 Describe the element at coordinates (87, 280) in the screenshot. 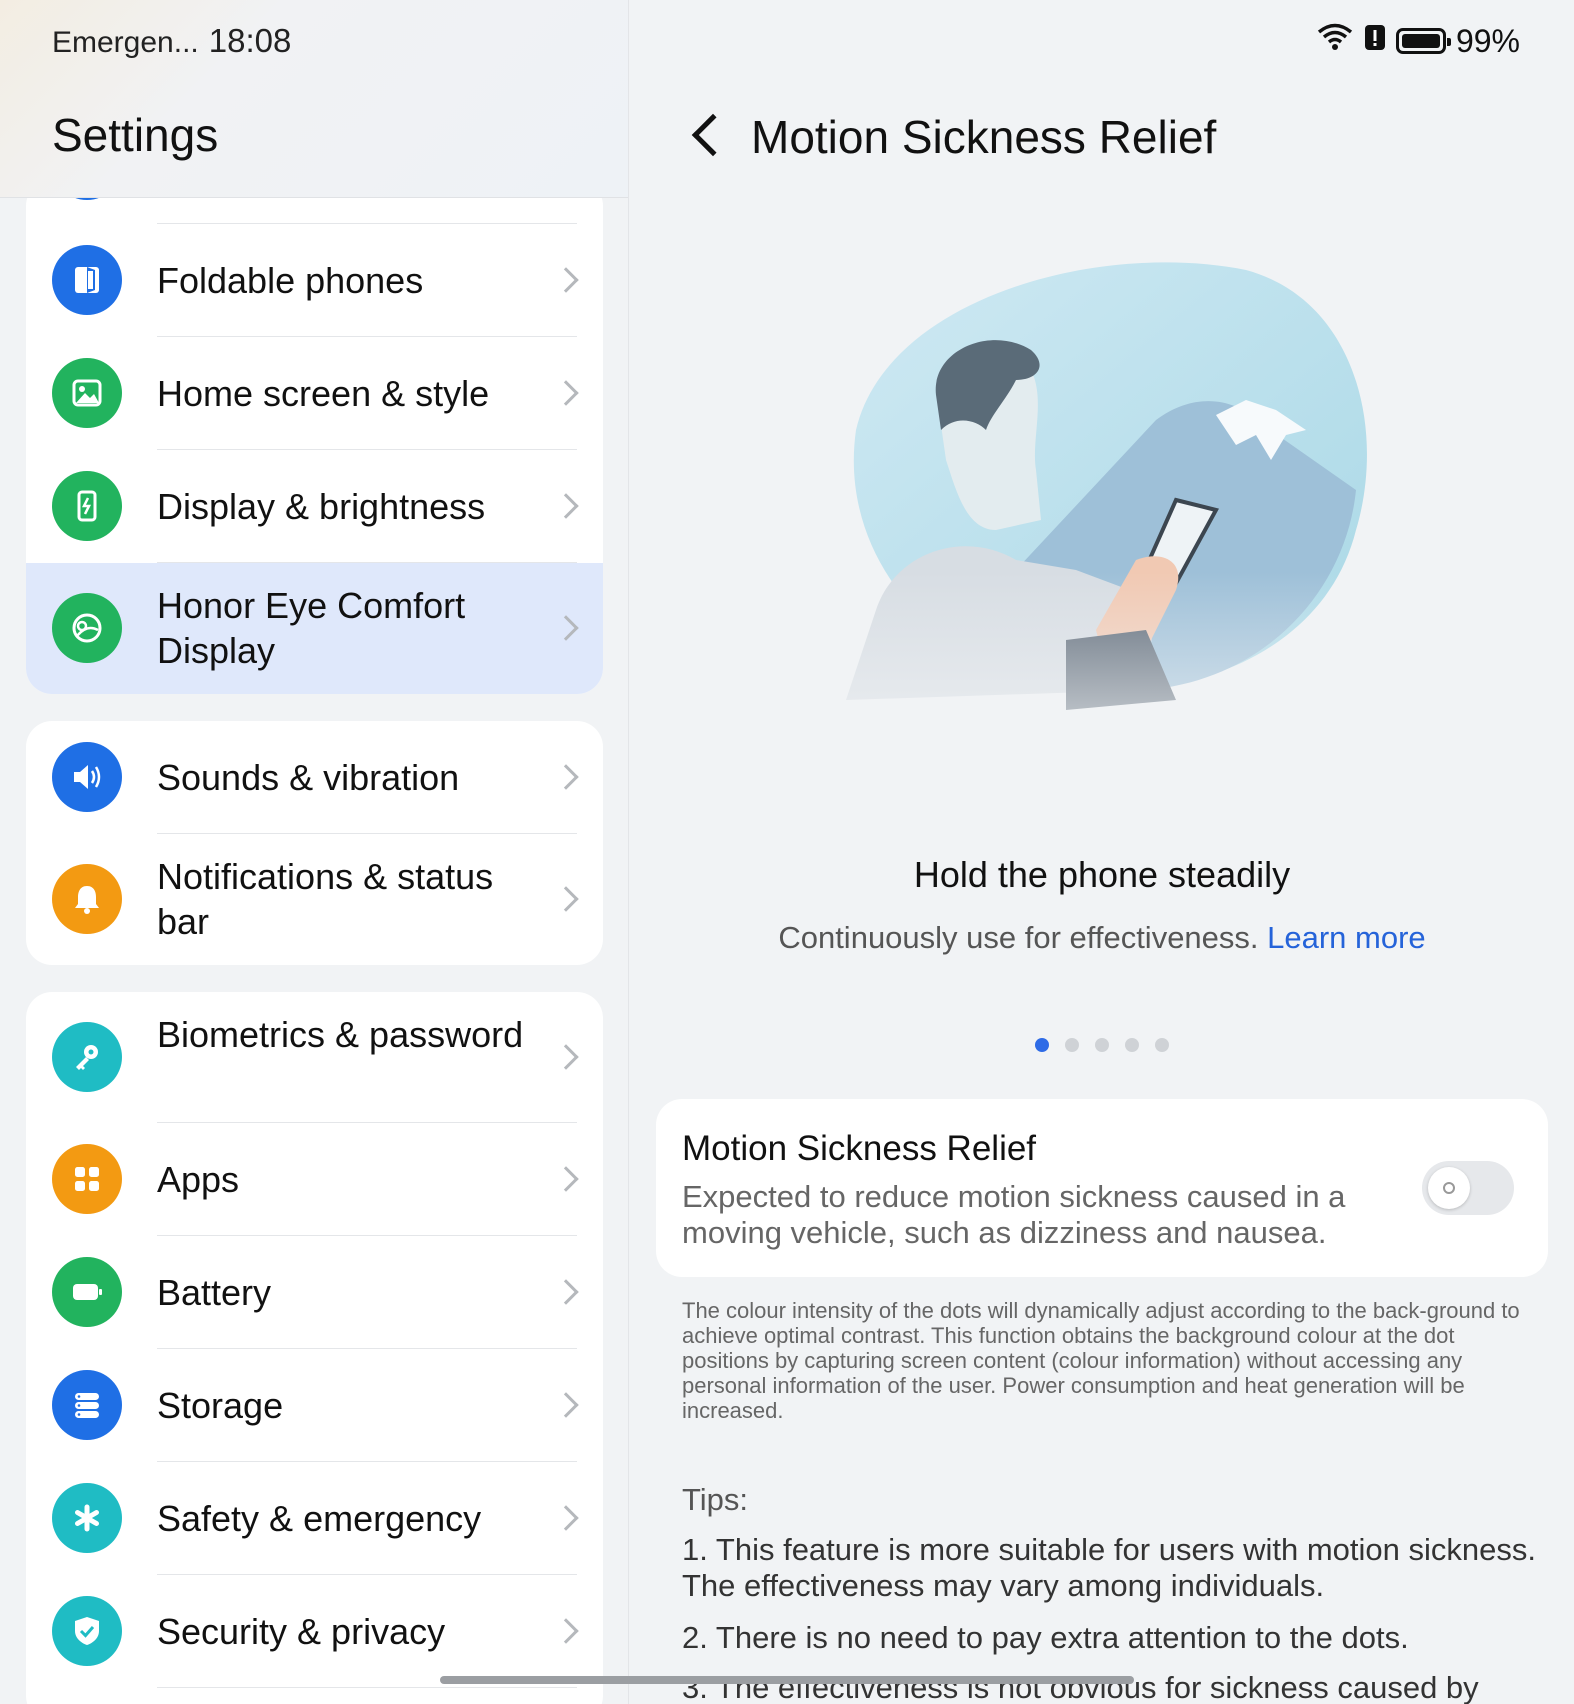

I see `foldable-icon` at that location.